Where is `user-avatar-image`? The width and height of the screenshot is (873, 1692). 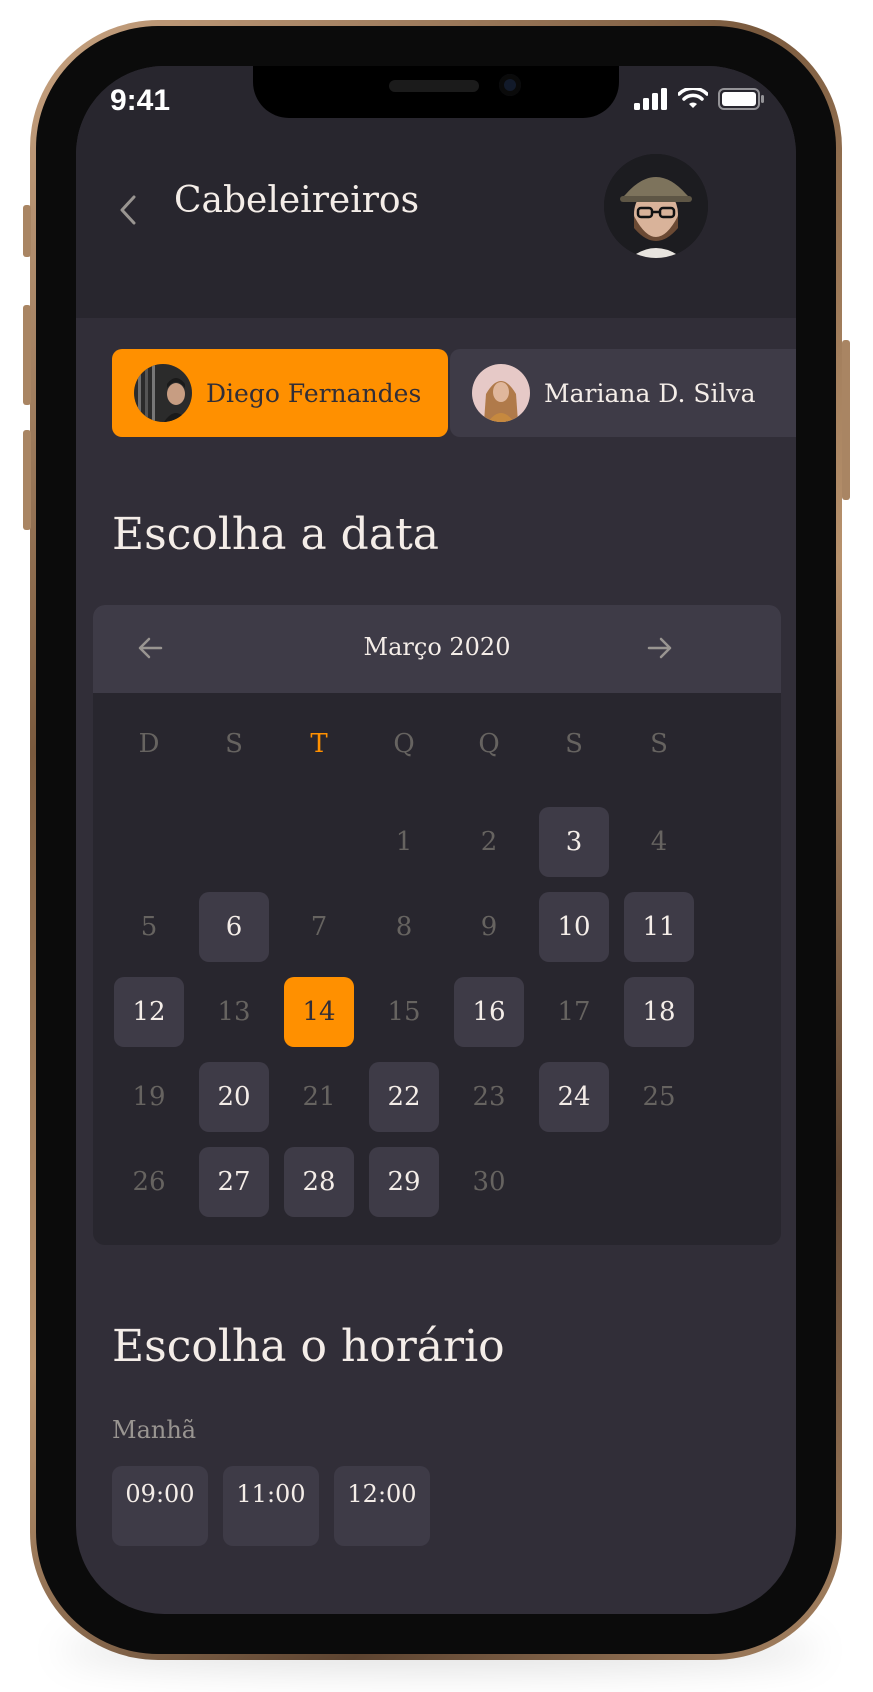
user-avatar-image is located at coordinates (656, 206).